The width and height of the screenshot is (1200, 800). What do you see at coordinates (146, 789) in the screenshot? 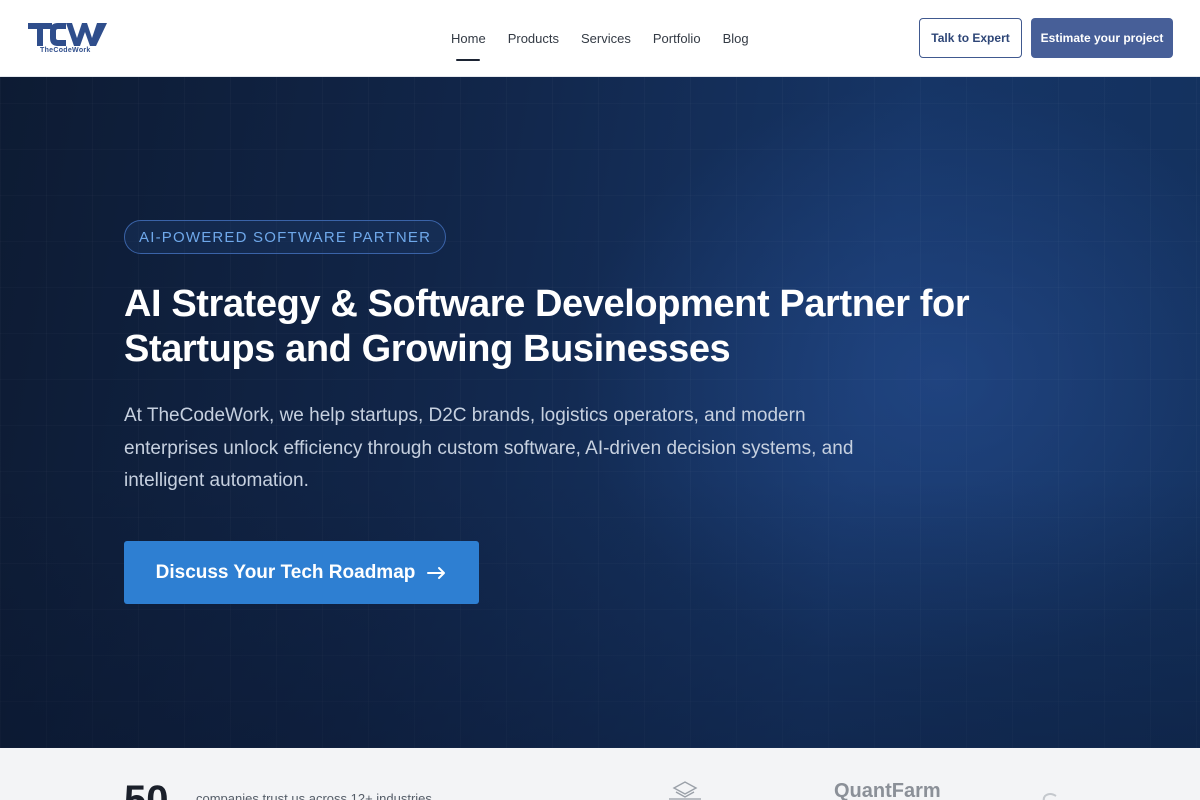
I see `trust-count: 50` at bounding box center [146, 789].